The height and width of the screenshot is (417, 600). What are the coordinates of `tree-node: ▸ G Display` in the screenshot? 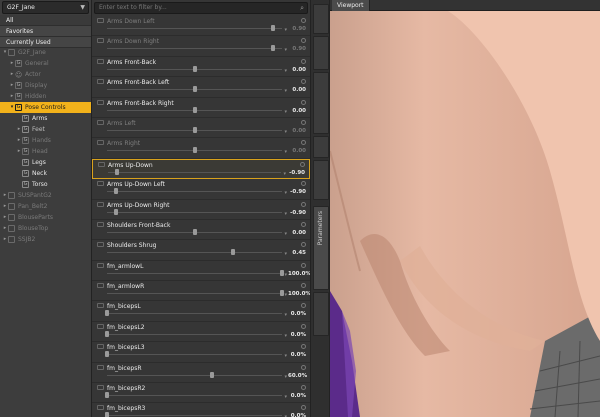 It's located at (45, 85).